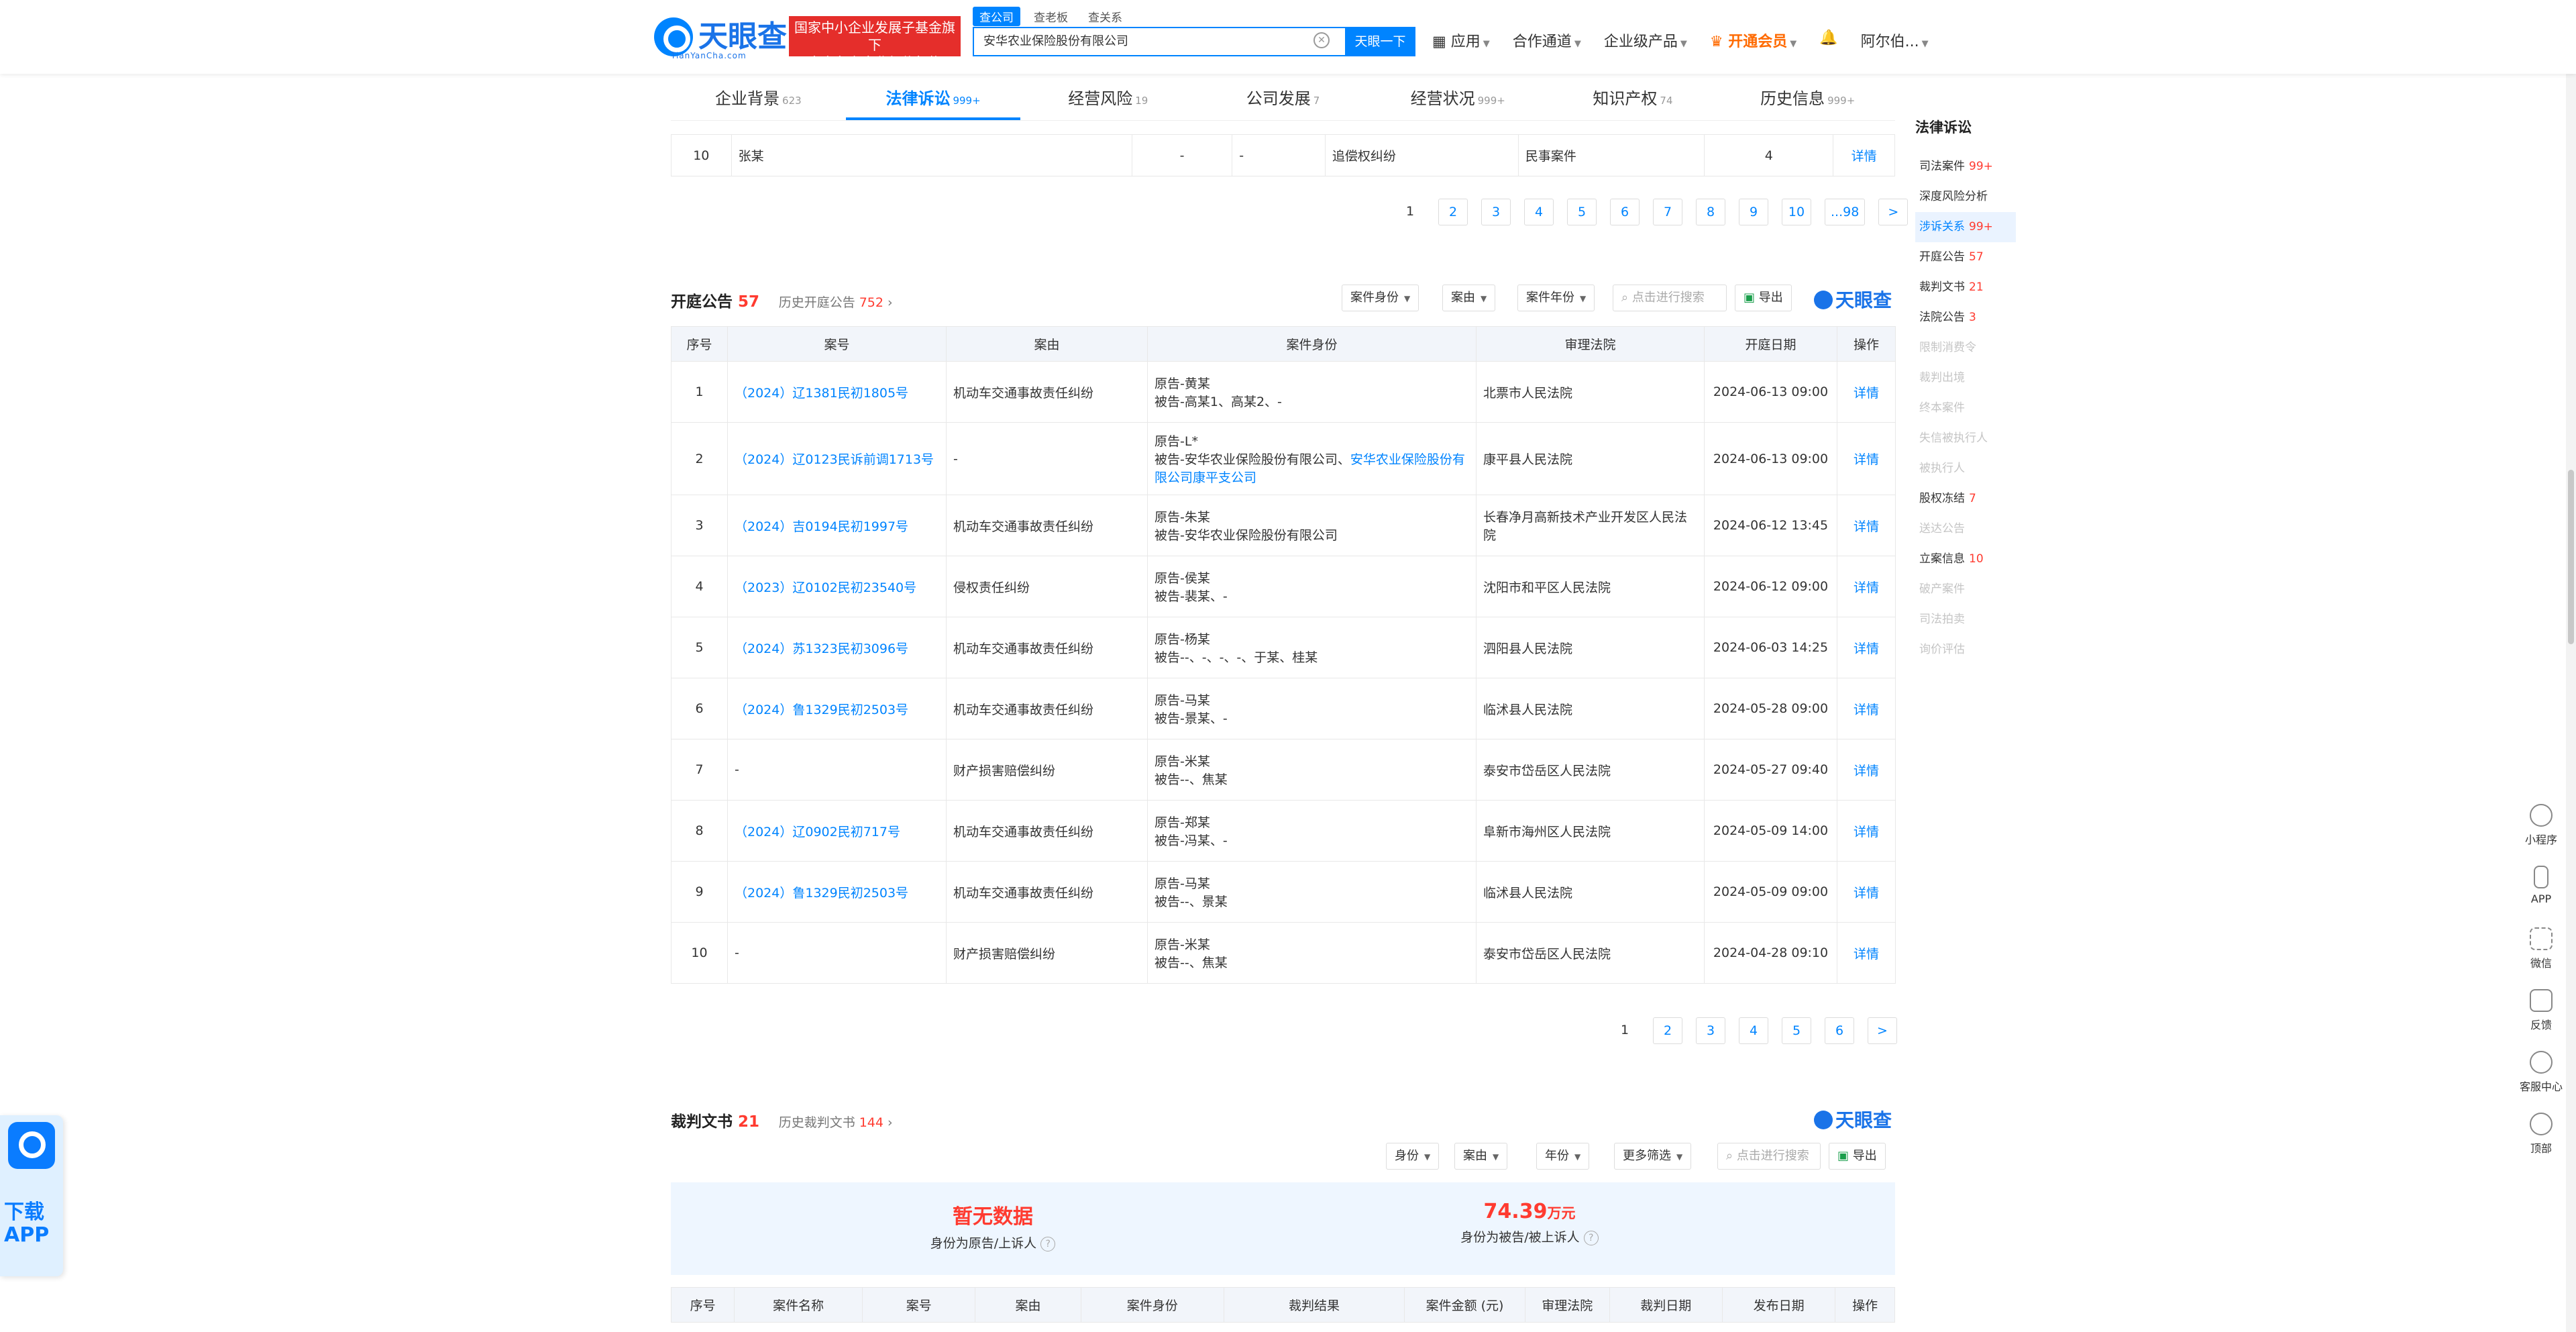  I want to click on tab-search-company: 查公司, so click(996, 16).